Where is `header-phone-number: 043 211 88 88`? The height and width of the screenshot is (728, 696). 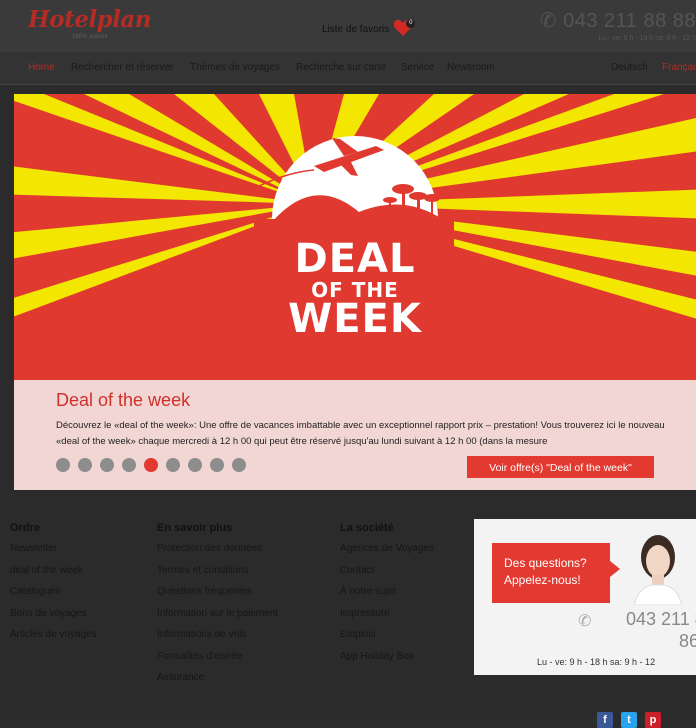 header-phone-number: 043 211 88 88 is located at coordinates (629, 21).